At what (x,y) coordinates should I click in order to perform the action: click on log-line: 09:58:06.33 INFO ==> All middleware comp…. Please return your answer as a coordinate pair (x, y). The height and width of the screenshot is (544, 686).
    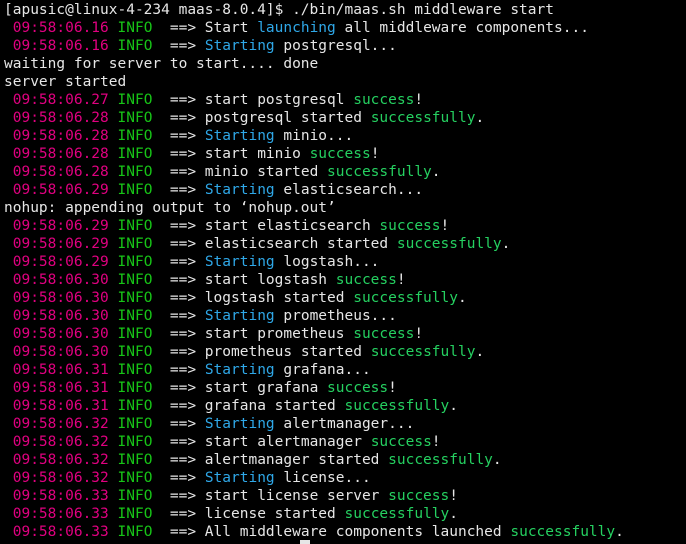
    Looking at the image, I should click on (345, 532).